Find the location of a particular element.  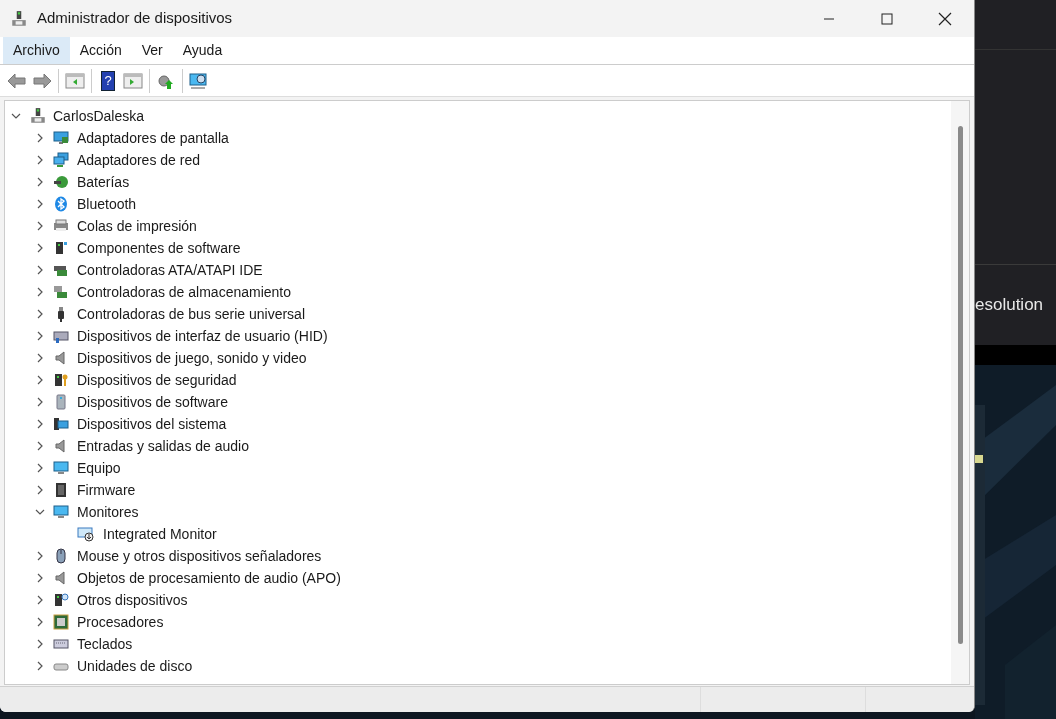

tree-item: Colas de impresión is located at coordinates (137, 226).